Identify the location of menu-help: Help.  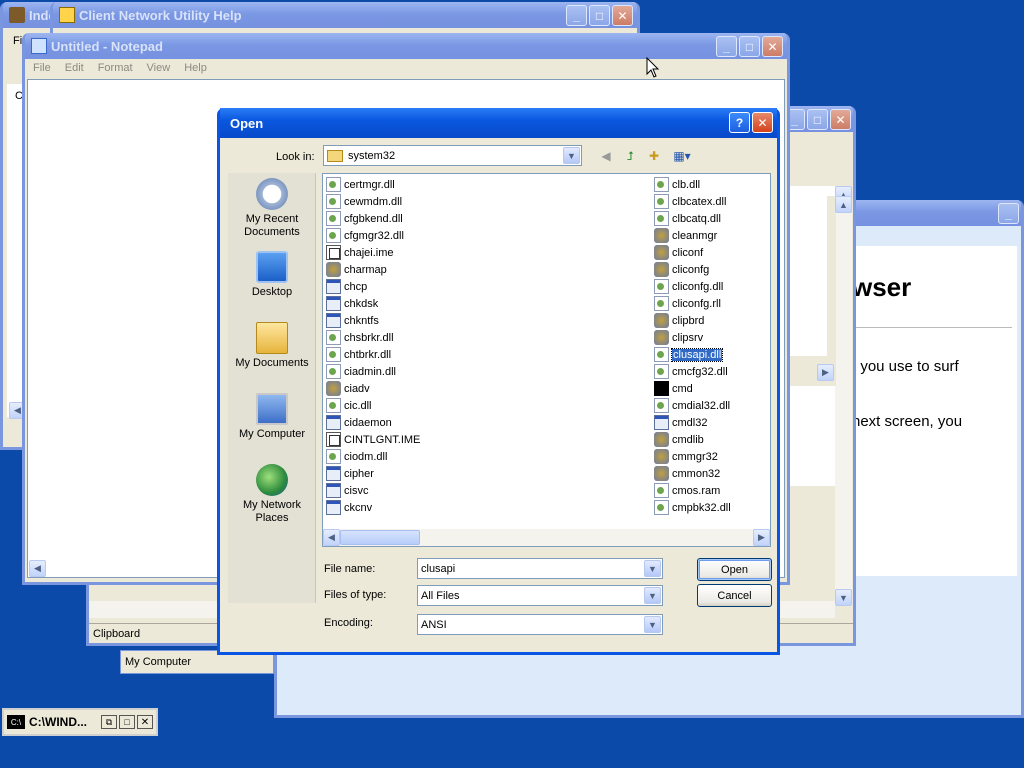
(195, 68).